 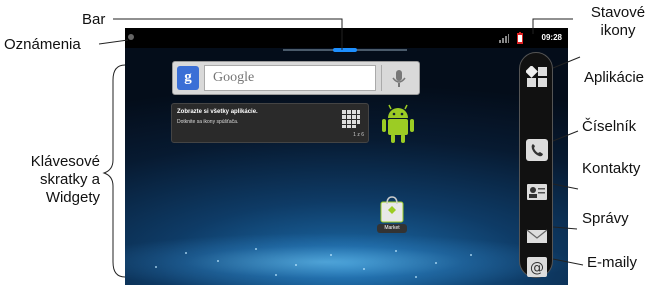 I want to click on callout-status-icons: Stavové ikony, so click(x=618, y=21).